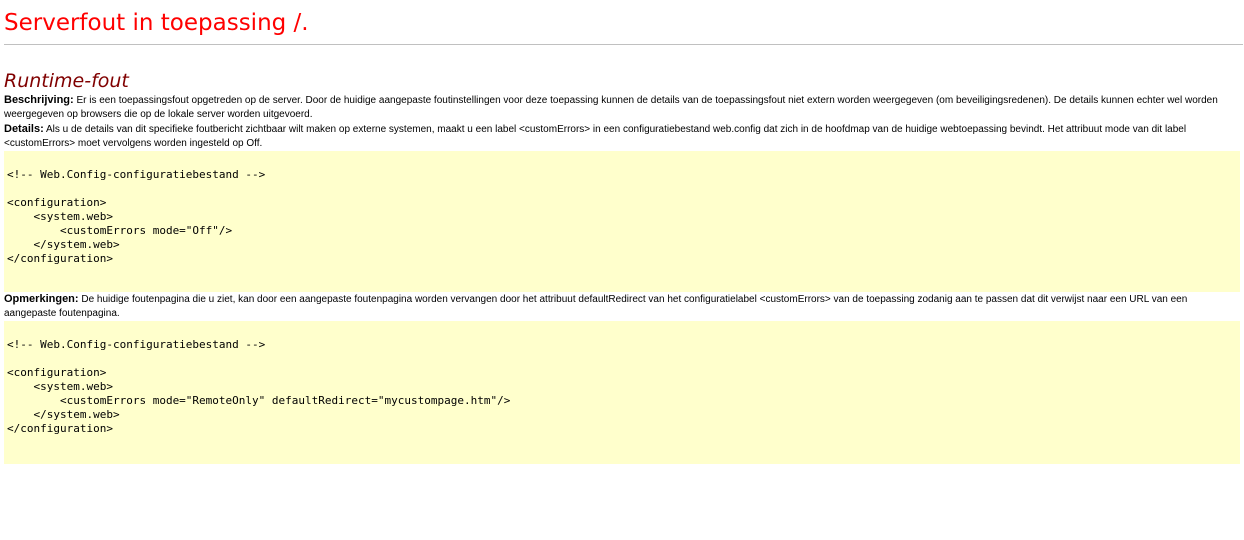  Describe the element at coordinates (66, 81) in the screenshot. I see `error-subtitle: Runtime-fout` at that location.